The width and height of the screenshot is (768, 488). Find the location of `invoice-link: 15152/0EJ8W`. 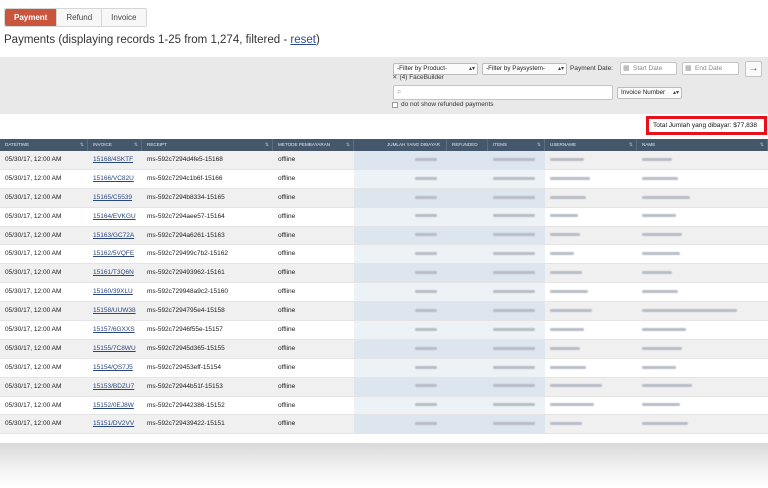

invoice-link: 15152/0EJ8W is located at coordinates (113, 405).